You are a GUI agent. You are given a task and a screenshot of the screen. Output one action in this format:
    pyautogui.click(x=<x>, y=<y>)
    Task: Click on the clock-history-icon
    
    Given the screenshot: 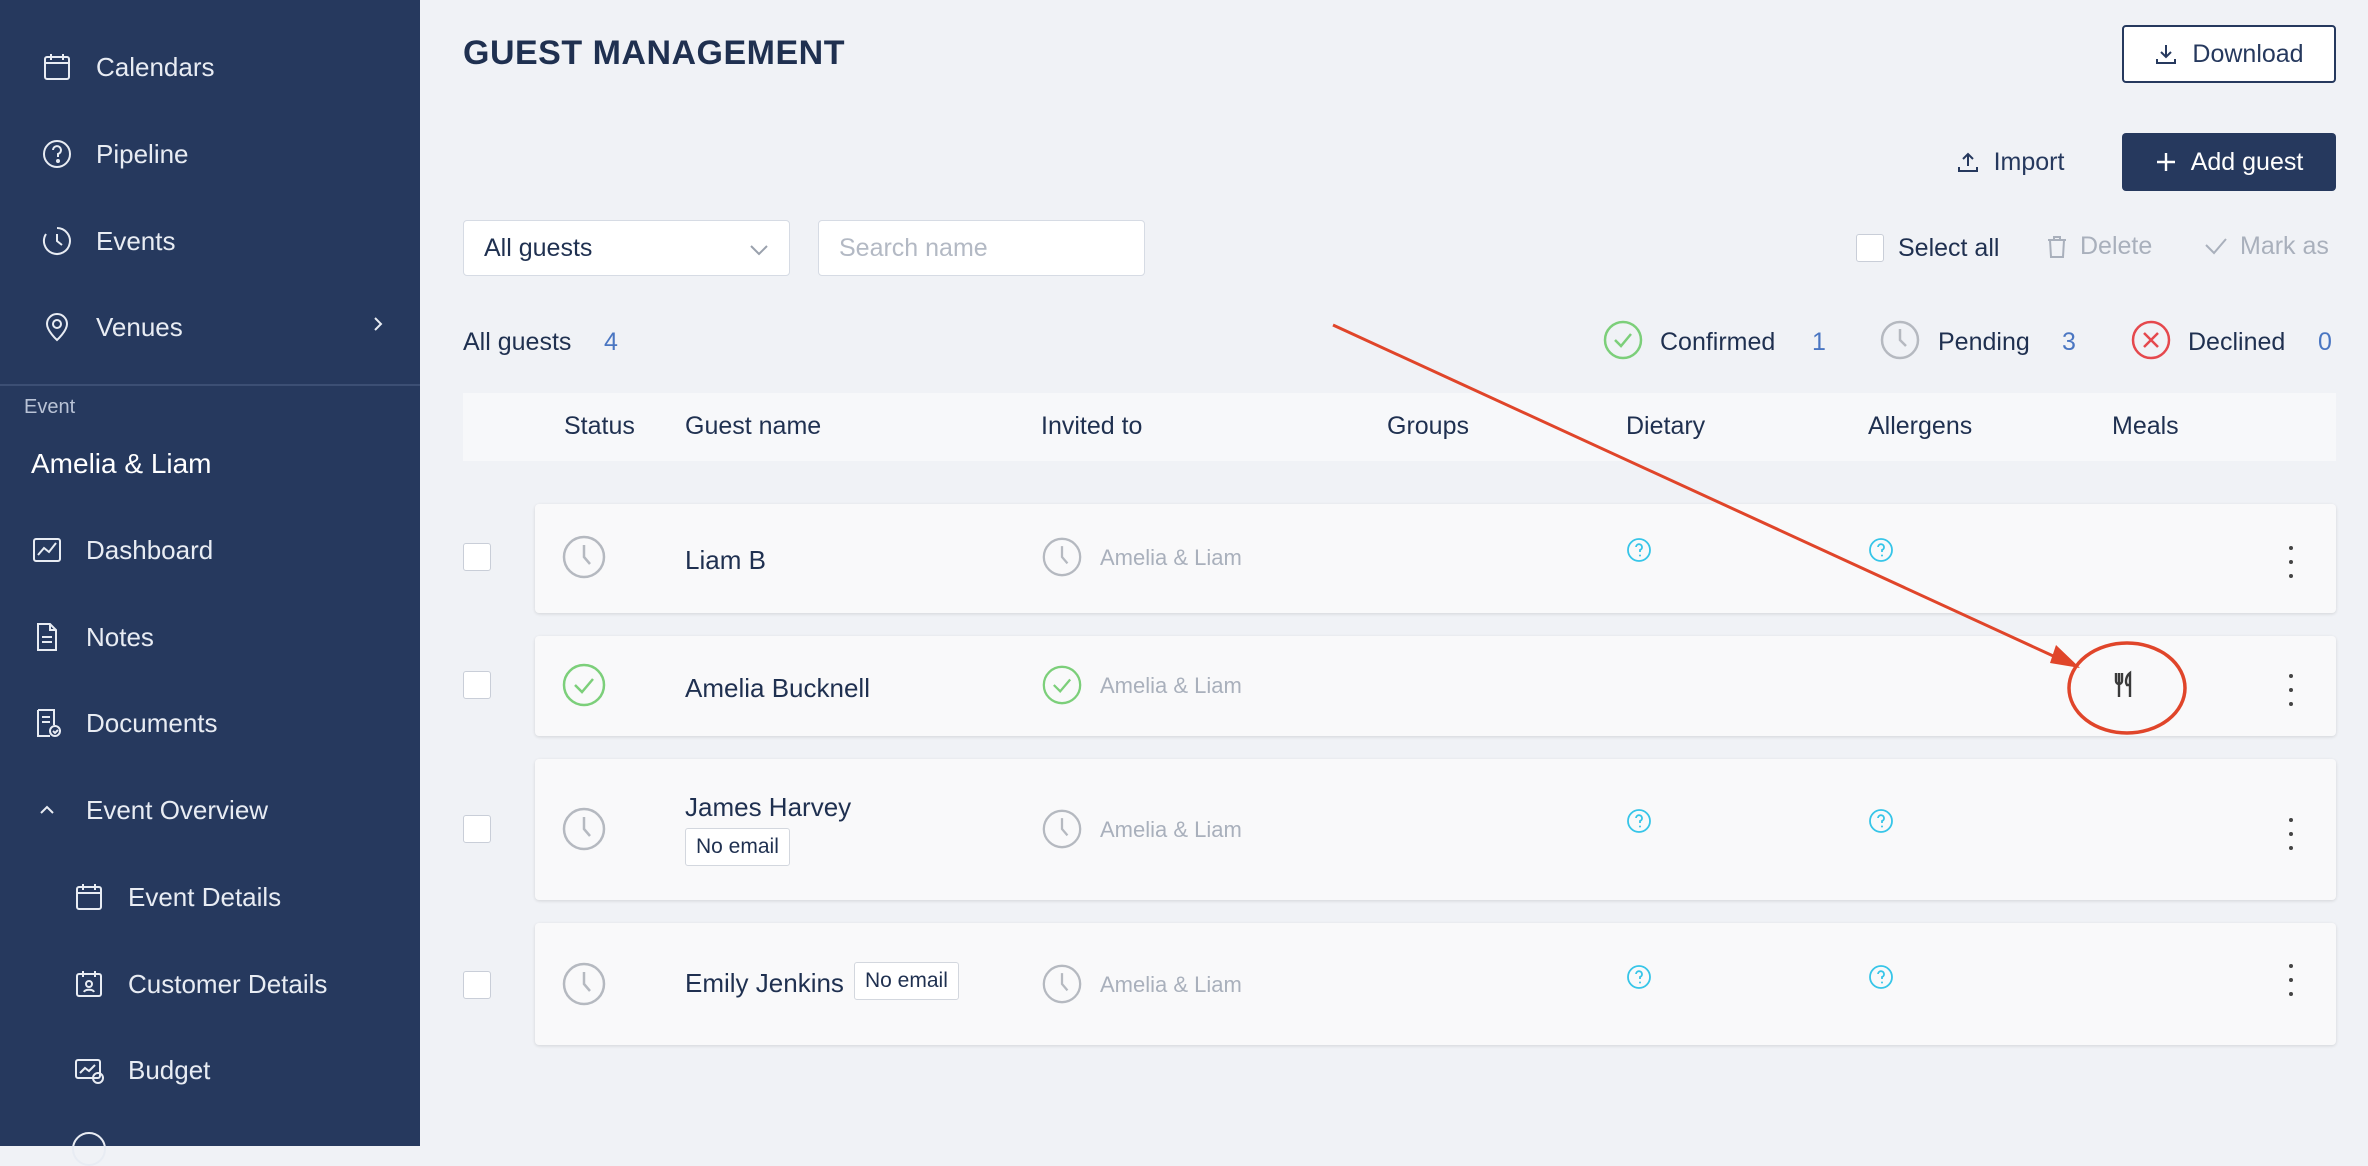 What is the action you would take?
    pyautogui.click(x=57, y=241)
    